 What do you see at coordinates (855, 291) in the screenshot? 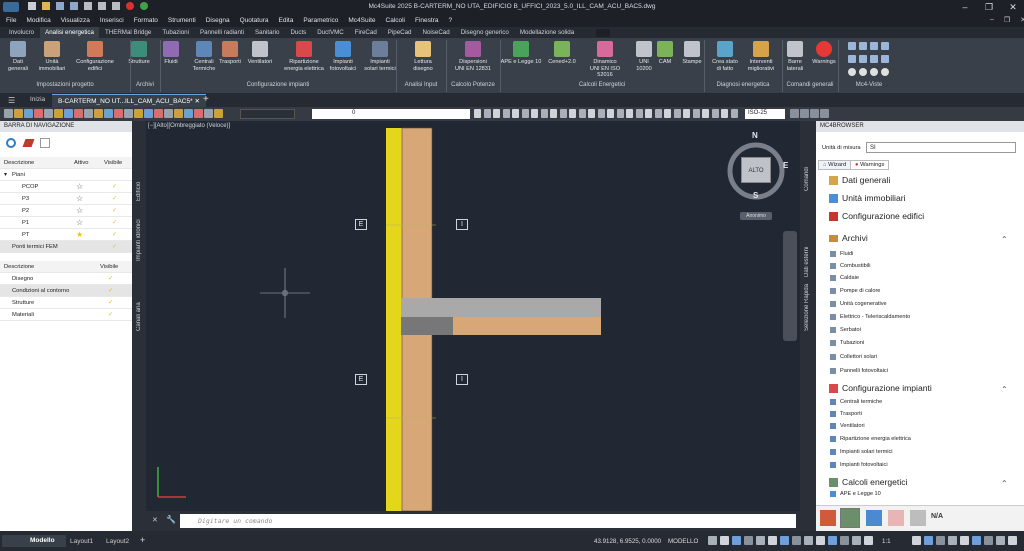
I see `archive-item-3: Pompe di calore` at bounding box center [855, 291].